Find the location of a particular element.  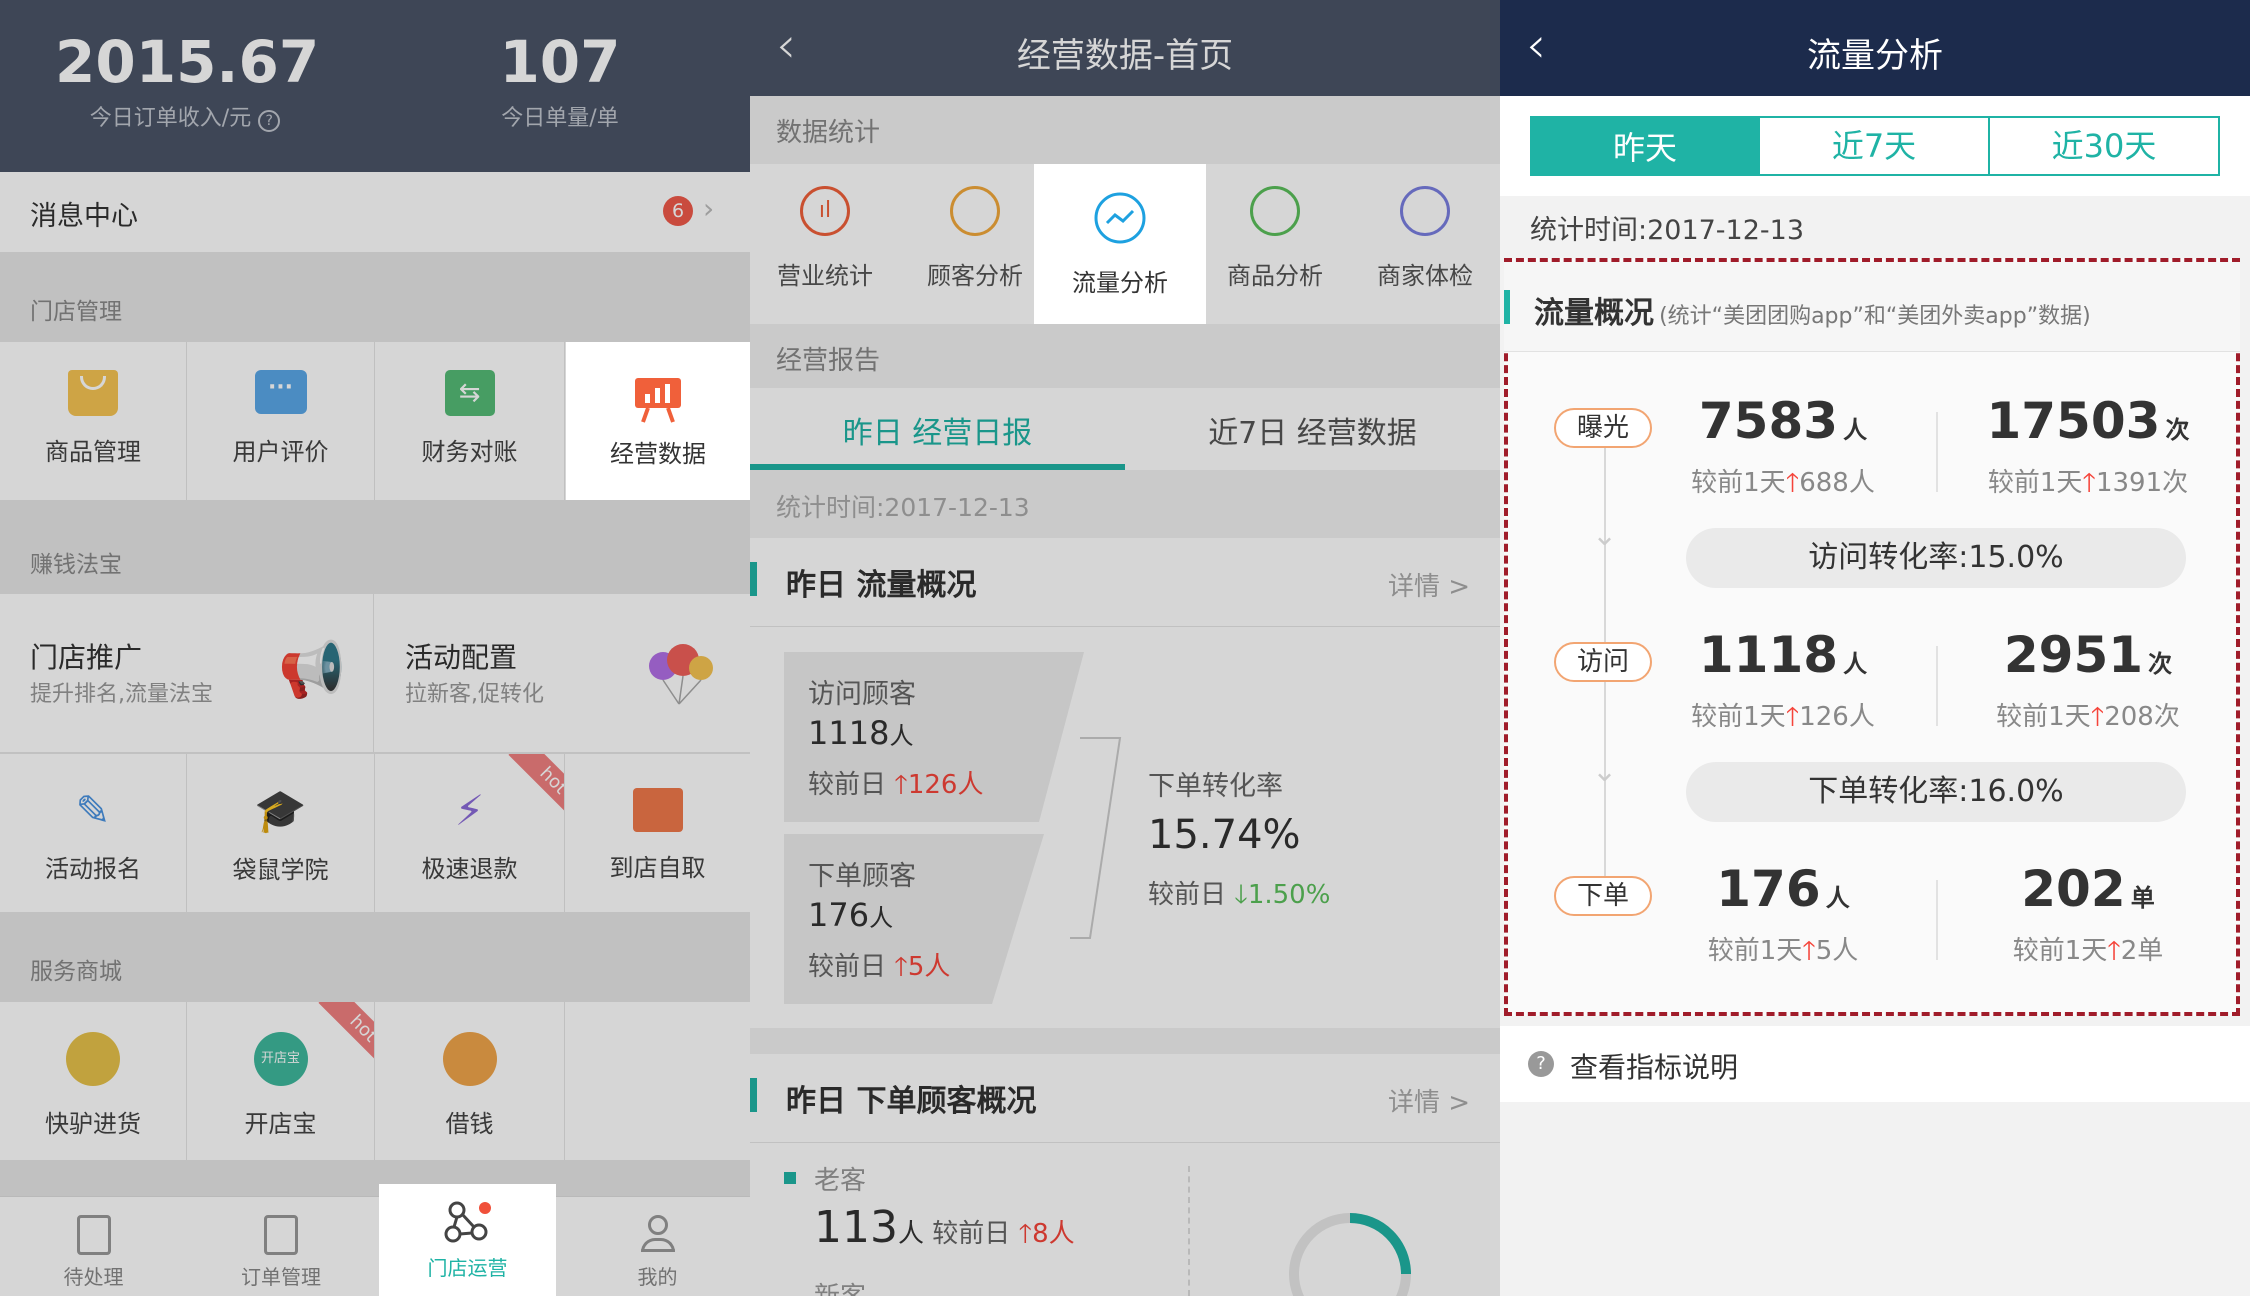

tab-pending: 待处理 is located at coordinates (93, 1246).